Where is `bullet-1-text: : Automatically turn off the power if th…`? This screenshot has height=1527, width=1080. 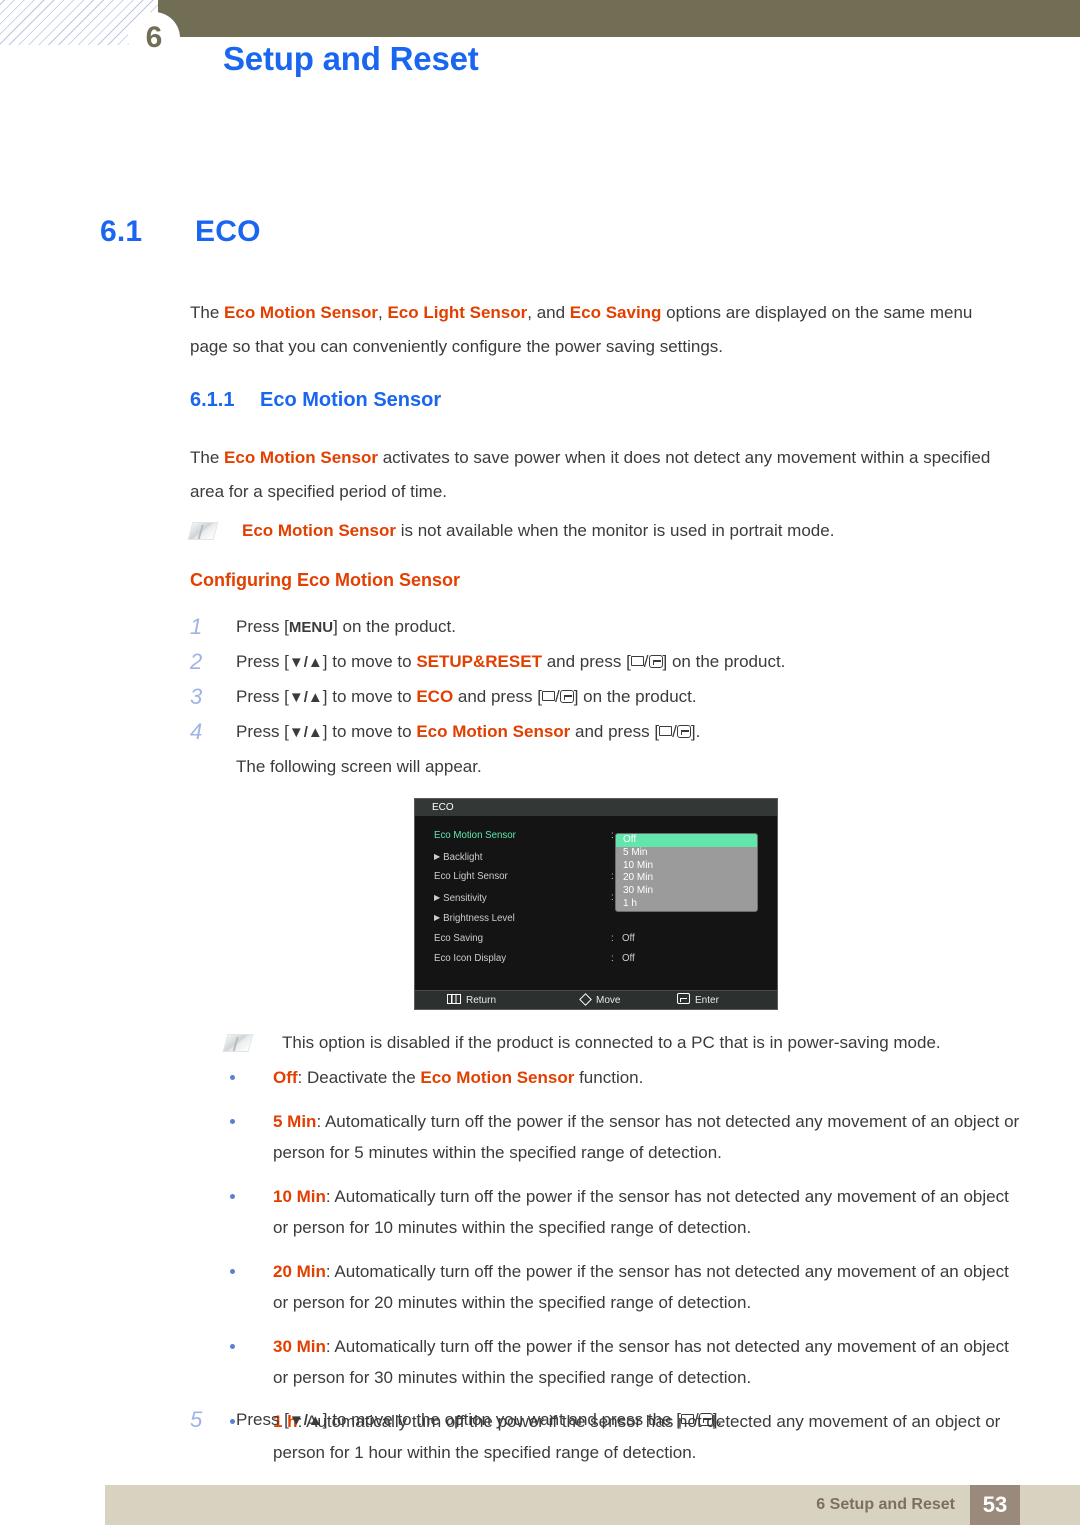 bullet-1-text: : Automatically turn off the power if th… is located at coordinates (646, 1137).